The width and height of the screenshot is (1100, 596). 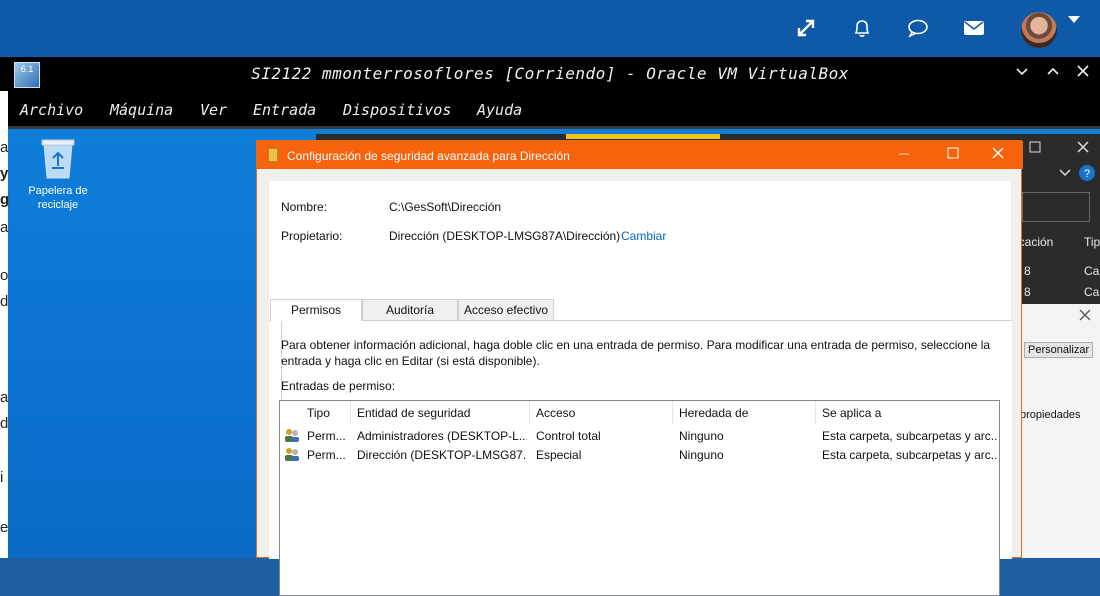 I want to click on strip-char: e, so click(x=4, y=527).